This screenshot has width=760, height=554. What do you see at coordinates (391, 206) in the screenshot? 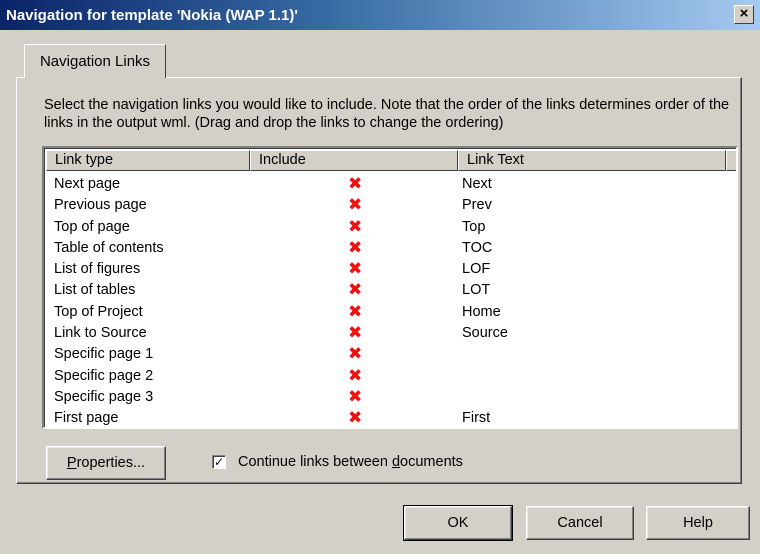
I see `list-item: Previous page ✖ Prev` at bounding box center [391, 206].